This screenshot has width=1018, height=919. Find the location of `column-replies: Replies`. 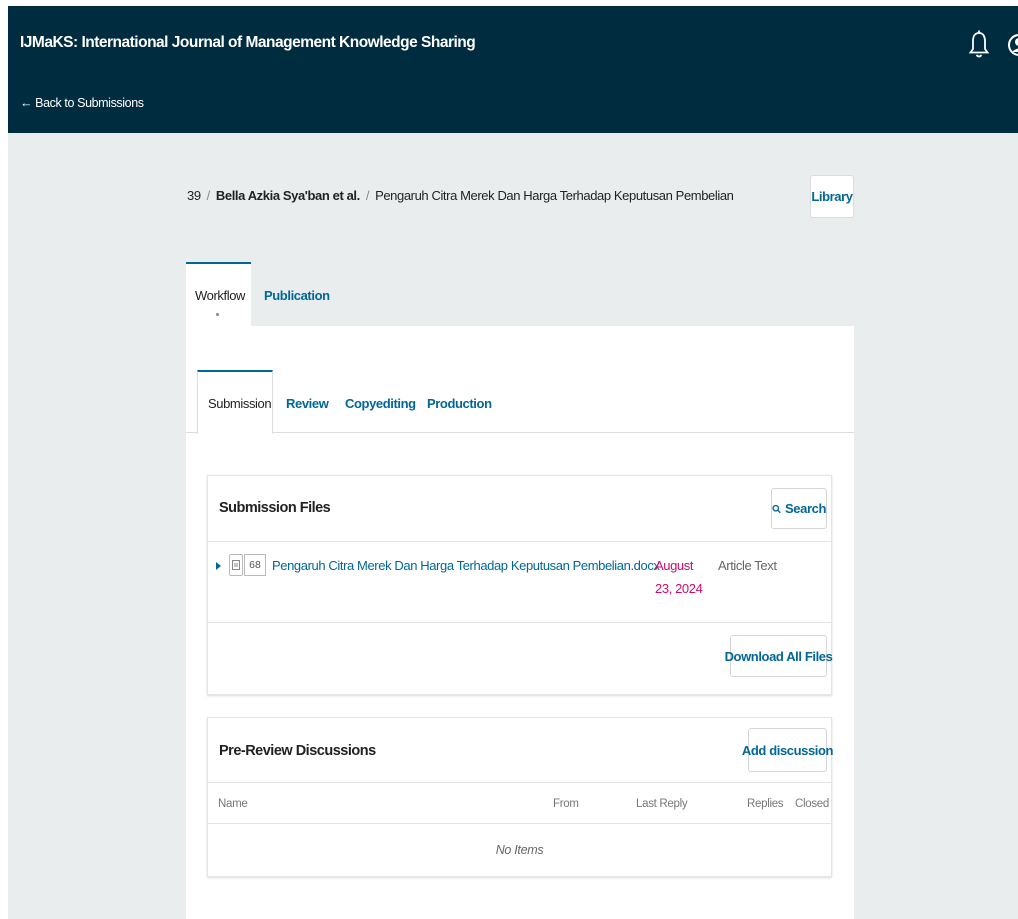

column-replies: Replies is located at coordinates (765, 804).